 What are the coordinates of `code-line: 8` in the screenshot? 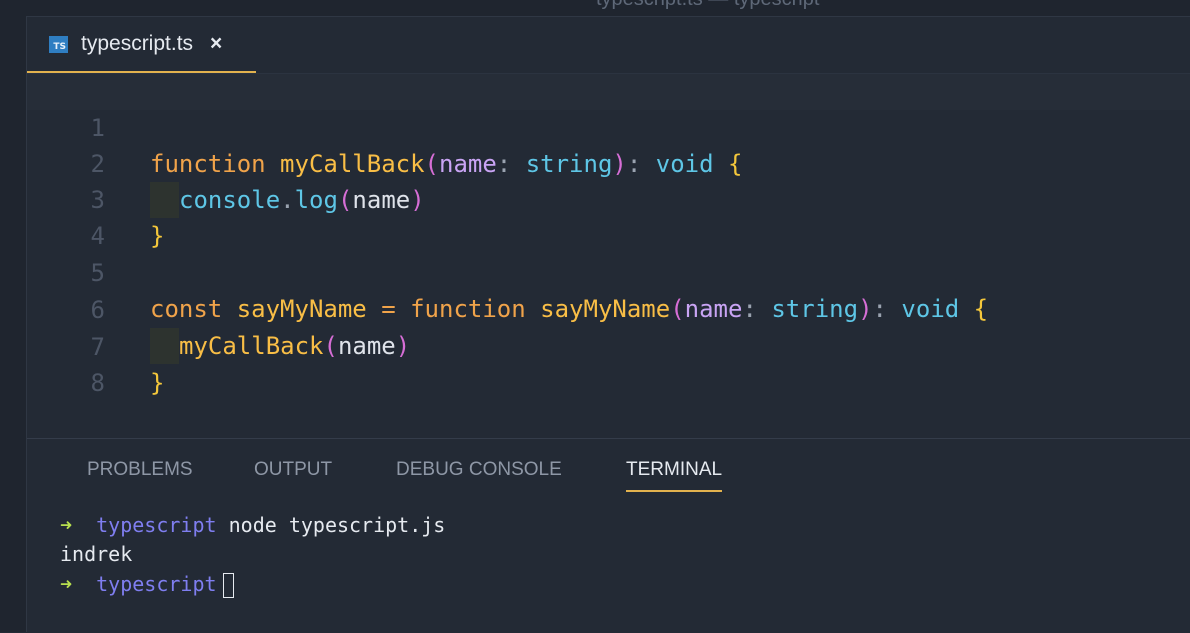 It's located at (608, 363).